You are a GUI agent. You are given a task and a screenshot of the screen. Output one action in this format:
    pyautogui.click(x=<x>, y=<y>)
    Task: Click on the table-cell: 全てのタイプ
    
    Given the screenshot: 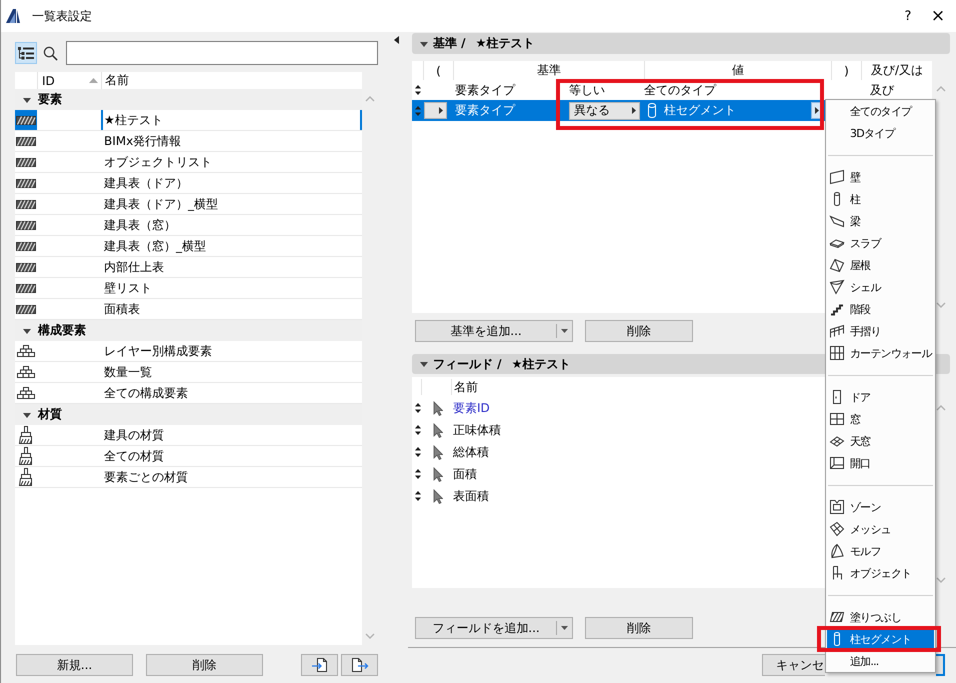 What is the action you would take?
    pyautogui.click(x=680, y=90)
    